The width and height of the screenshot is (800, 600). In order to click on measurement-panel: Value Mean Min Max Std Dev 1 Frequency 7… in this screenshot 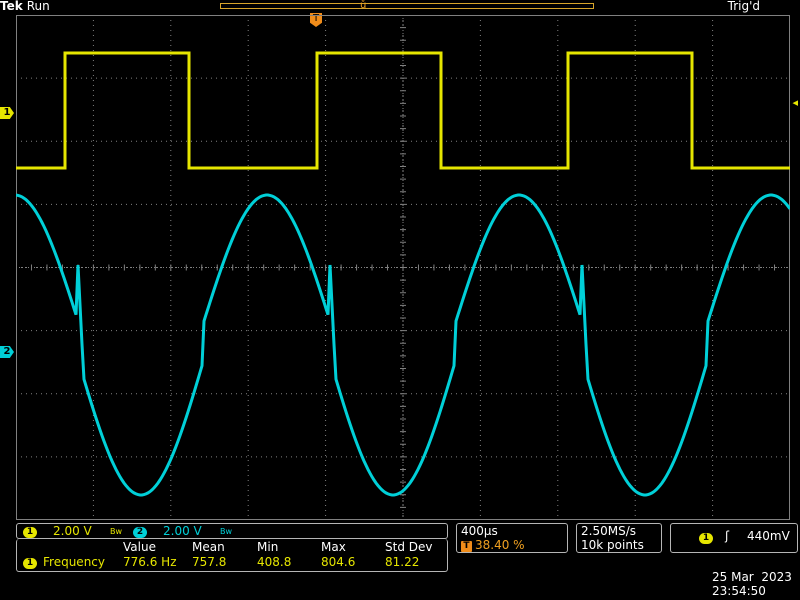, I will do `click(232, 555)`.